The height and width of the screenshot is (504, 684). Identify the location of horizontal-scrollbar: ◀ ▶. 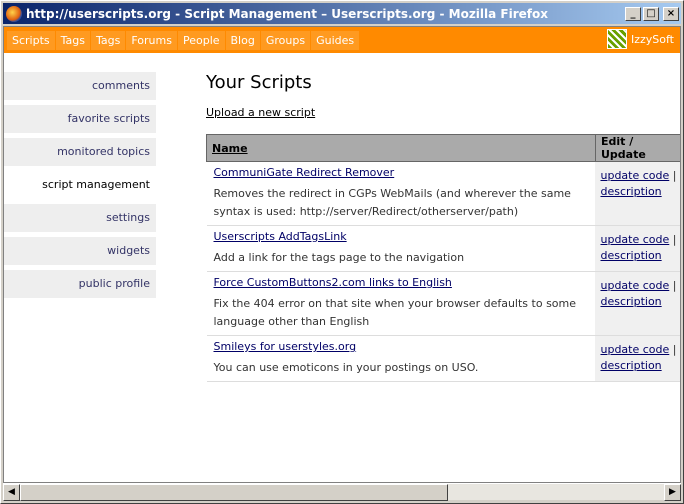
(342, 492).